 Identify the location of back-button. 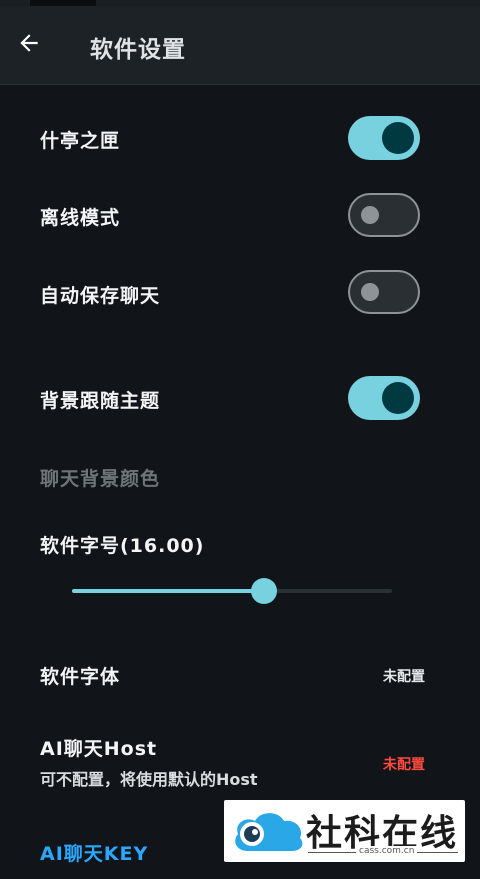
(29, 43).